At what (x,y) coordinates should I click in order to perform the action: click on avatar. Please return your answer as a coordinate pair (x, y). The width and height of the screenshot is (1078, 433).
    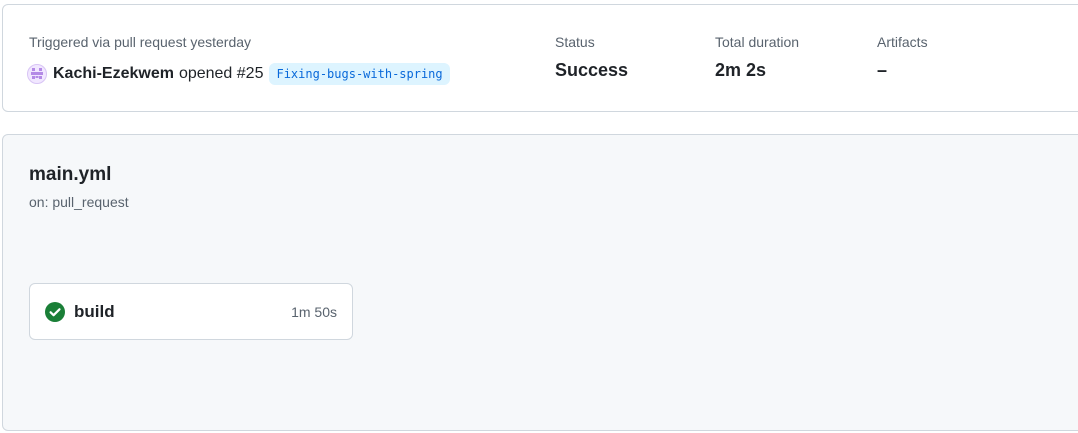
    Looking at the image, I should click on (37, 74).